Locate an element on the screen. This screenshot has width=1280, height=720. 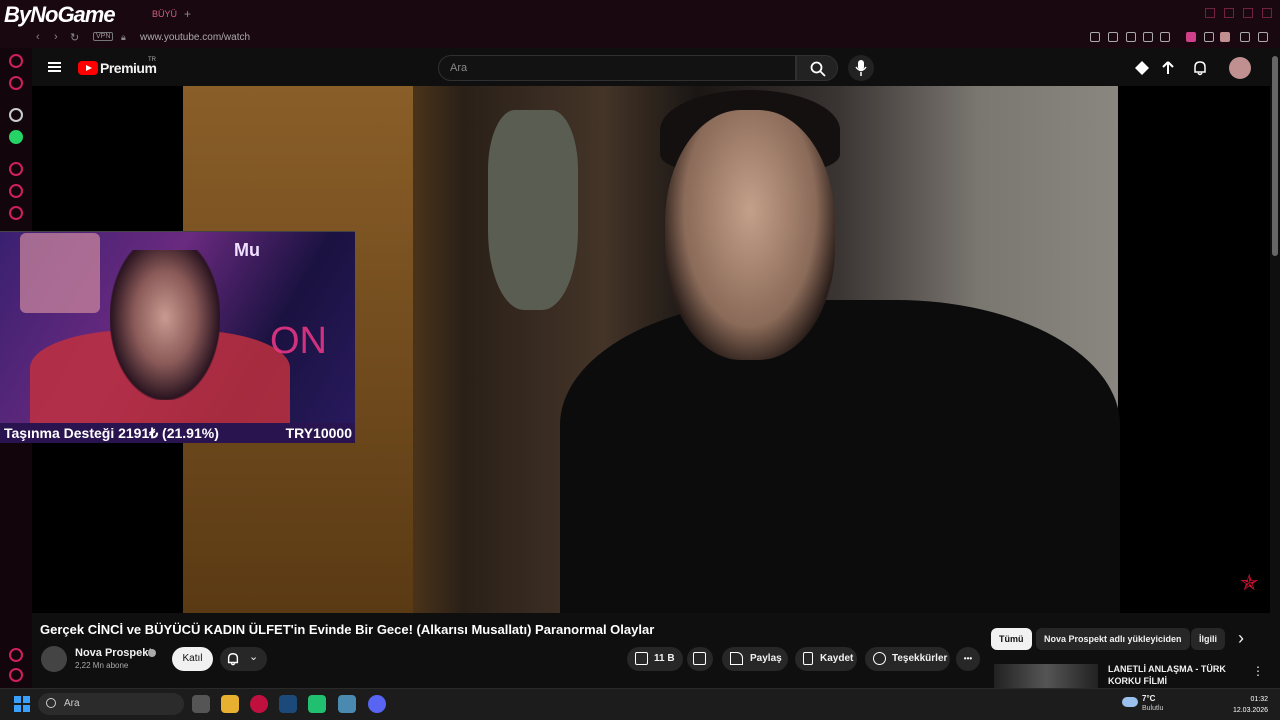
file-explorer-icon is located at coordinates (230, 704).